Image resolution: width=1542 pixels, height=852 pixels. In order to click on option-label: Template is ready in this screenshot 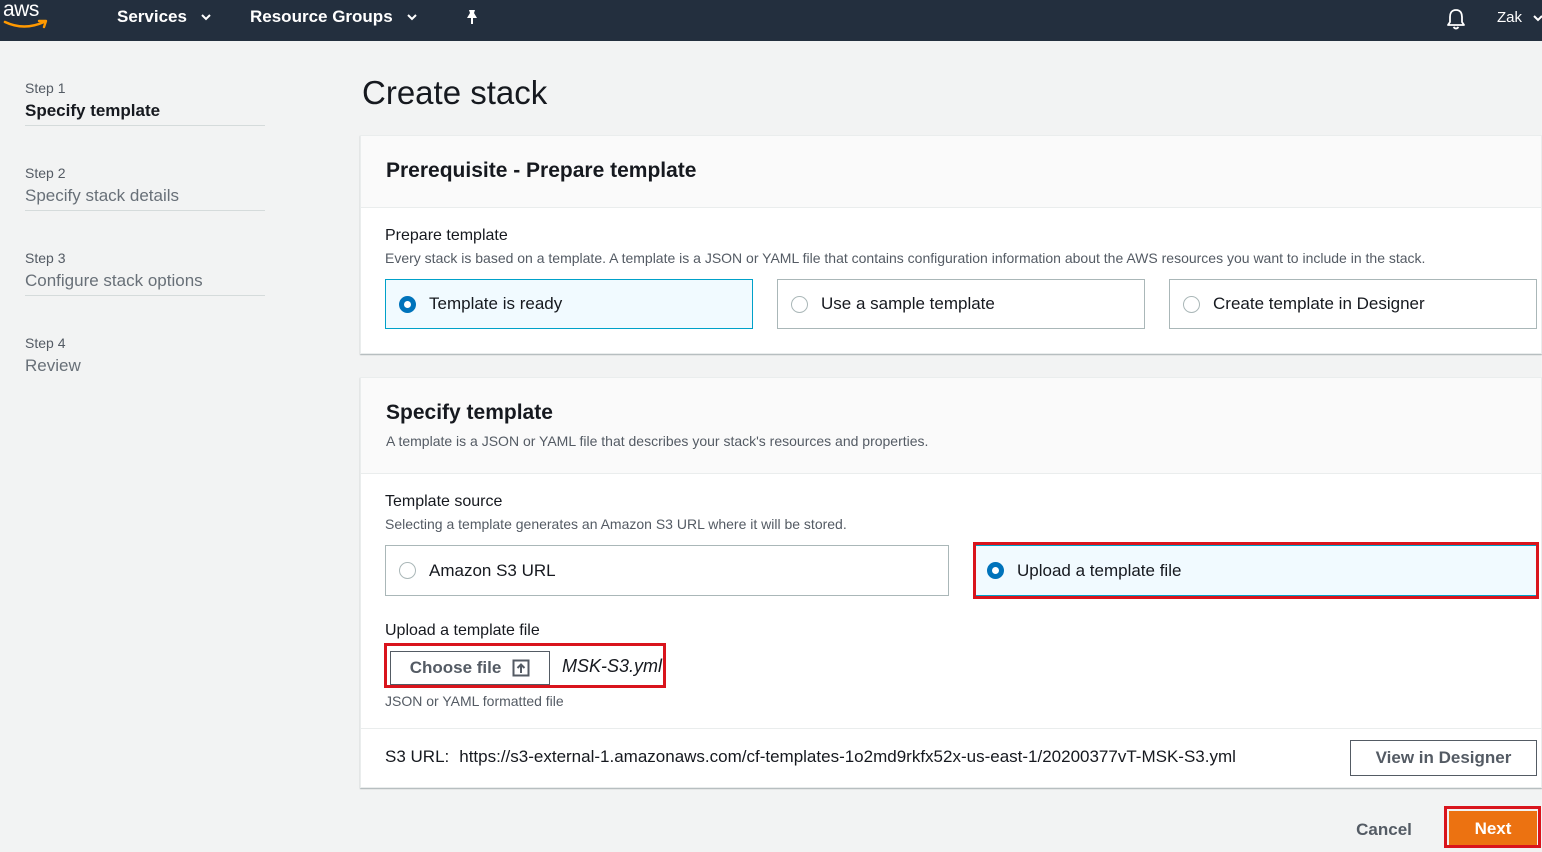, I will do `click(496, 303)`.